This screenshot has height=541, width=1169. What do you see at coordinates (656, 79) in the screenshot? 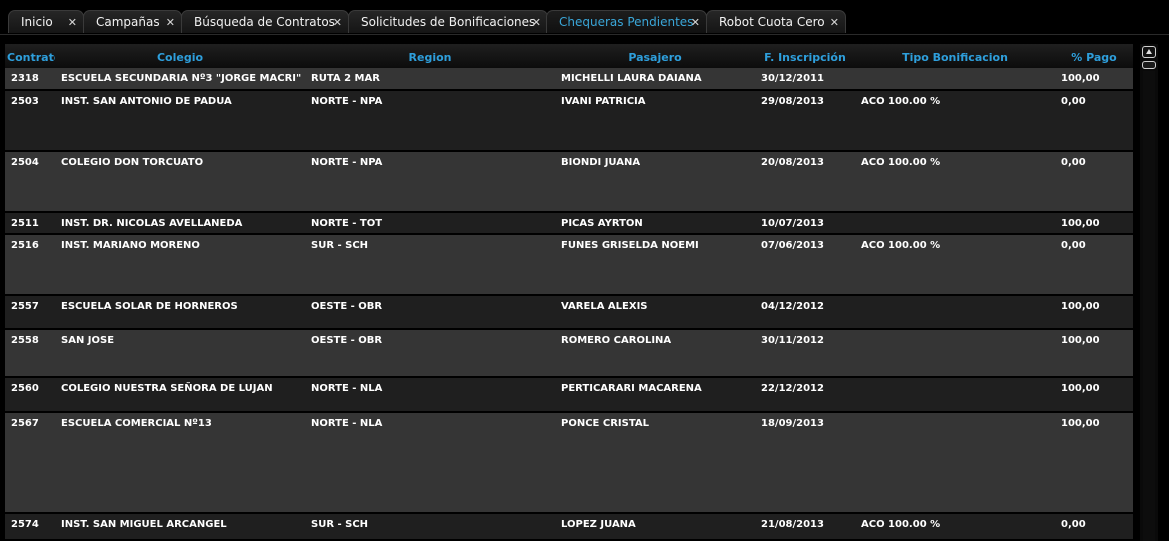
I see `cell-pasajero: MICHELLI LAURA DAIANA` at bounding box center [656, 79].